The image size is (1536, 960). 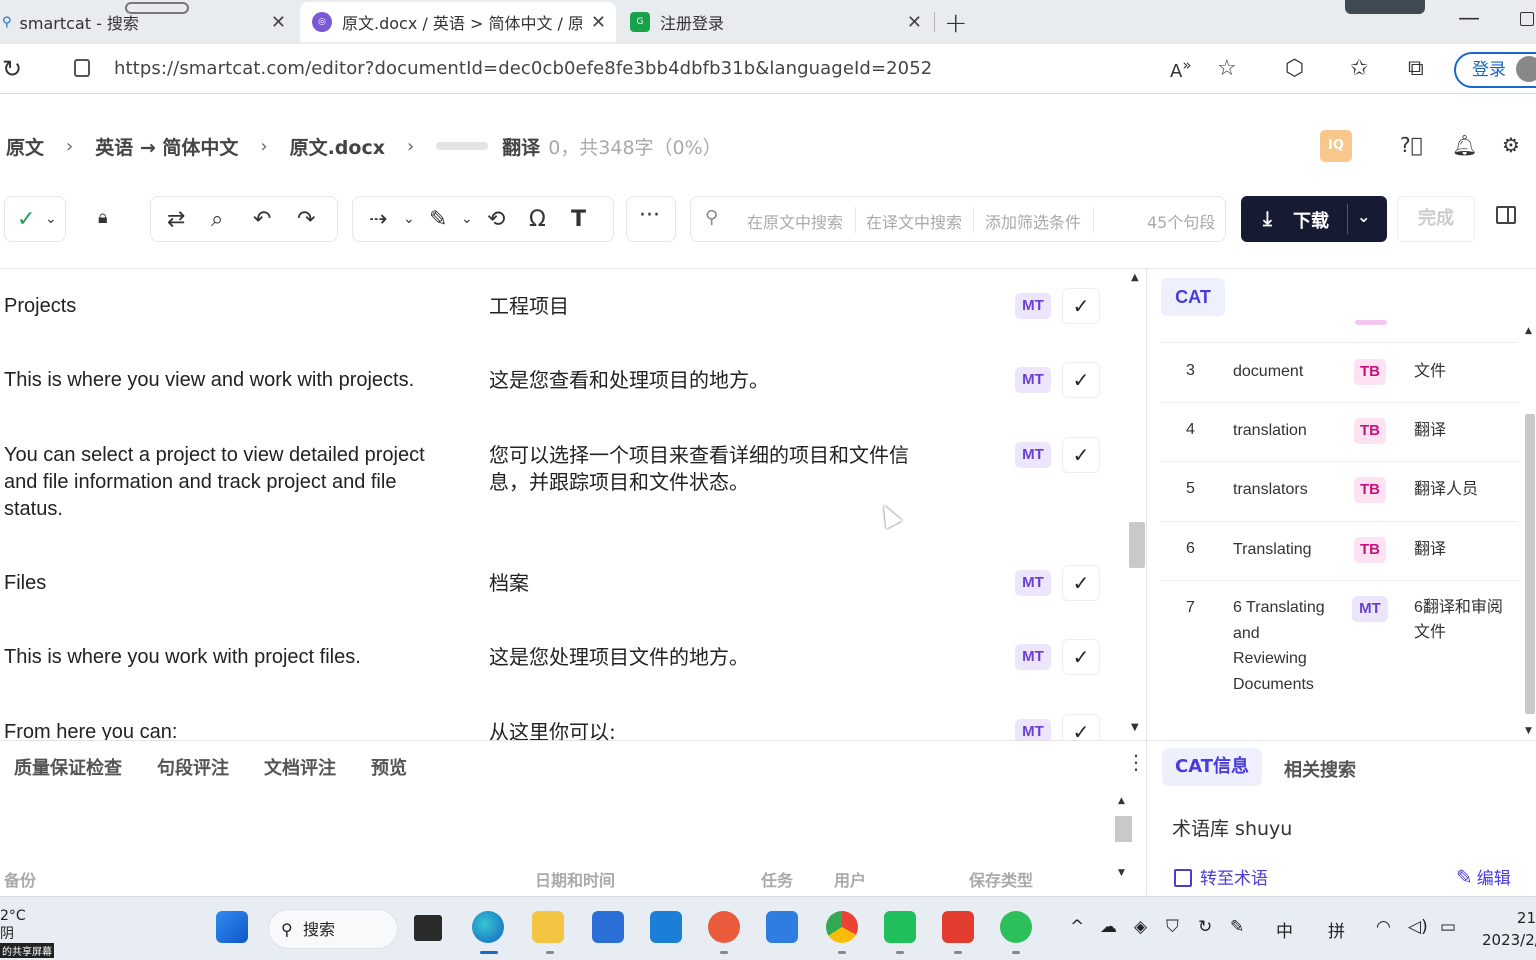 What do you see at coordinates (782, 927) in the screenshot?
I see `photos-icon` at bounding box center [782, 927].